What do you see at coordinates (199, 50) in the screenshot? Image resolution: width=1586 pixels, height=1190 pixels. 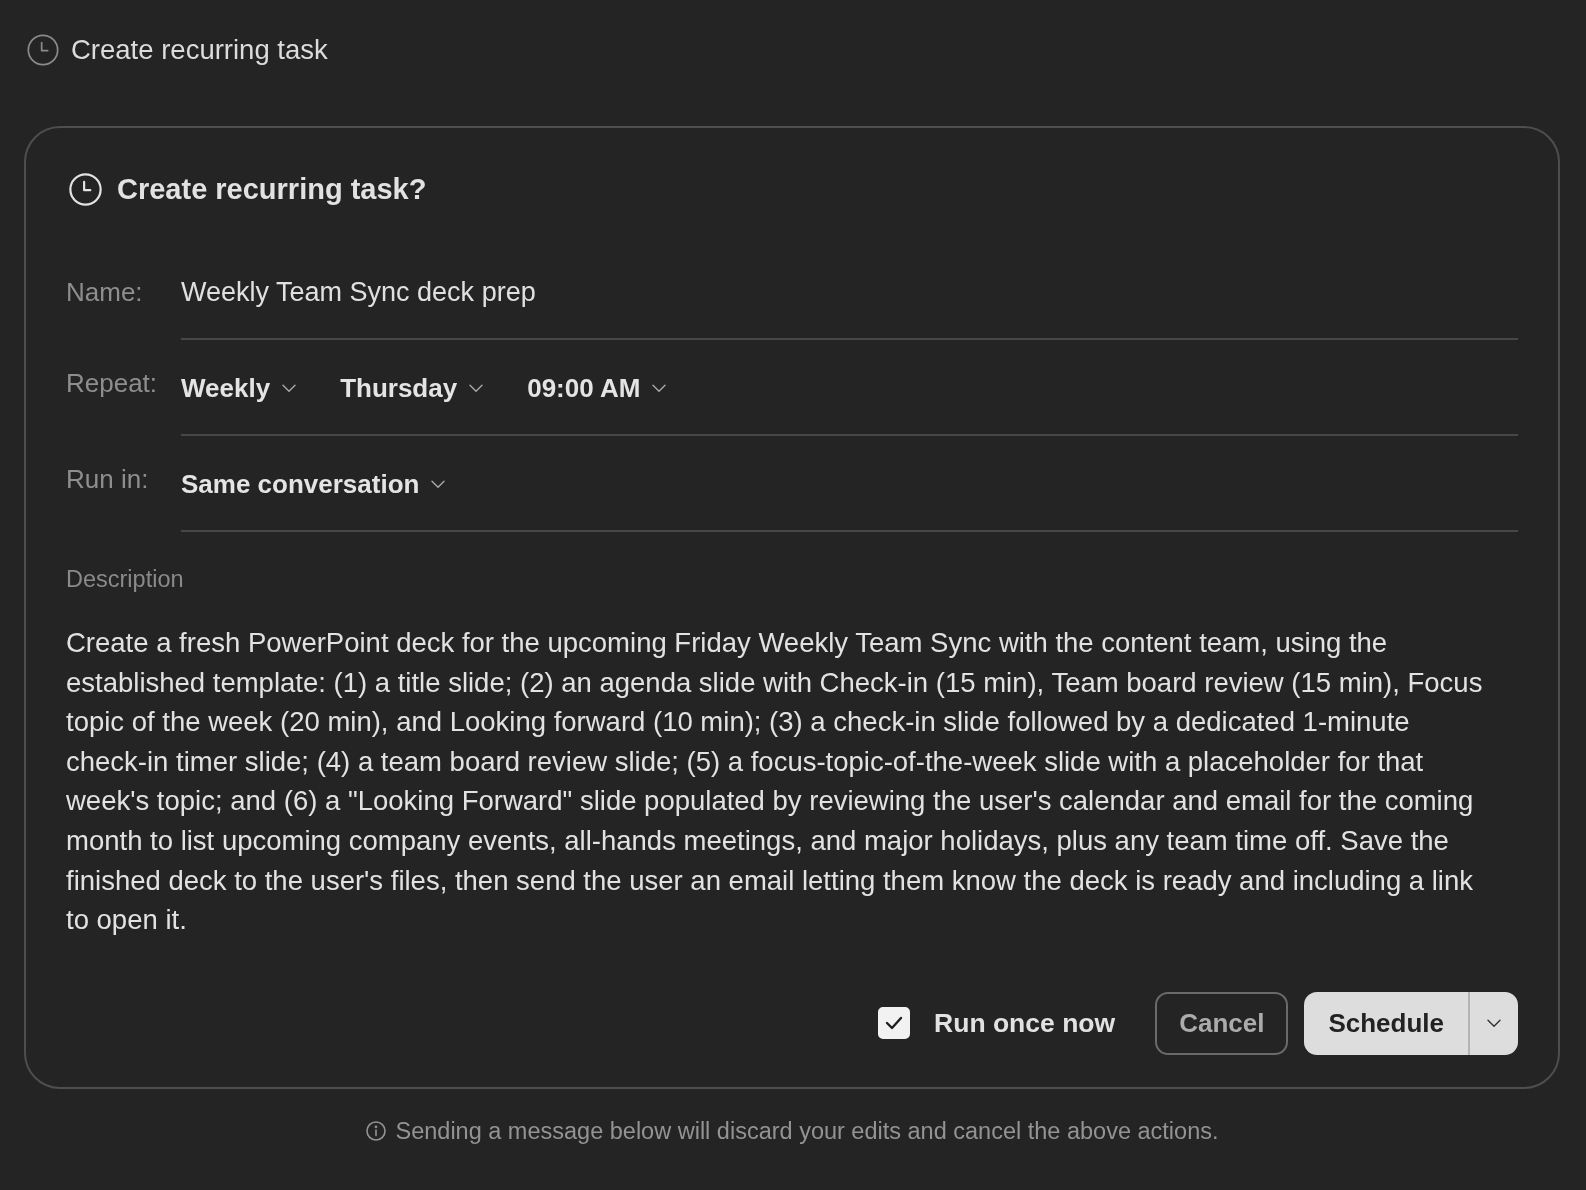 I see `header-title: Create recurring task` at bounding box center [199, 50].